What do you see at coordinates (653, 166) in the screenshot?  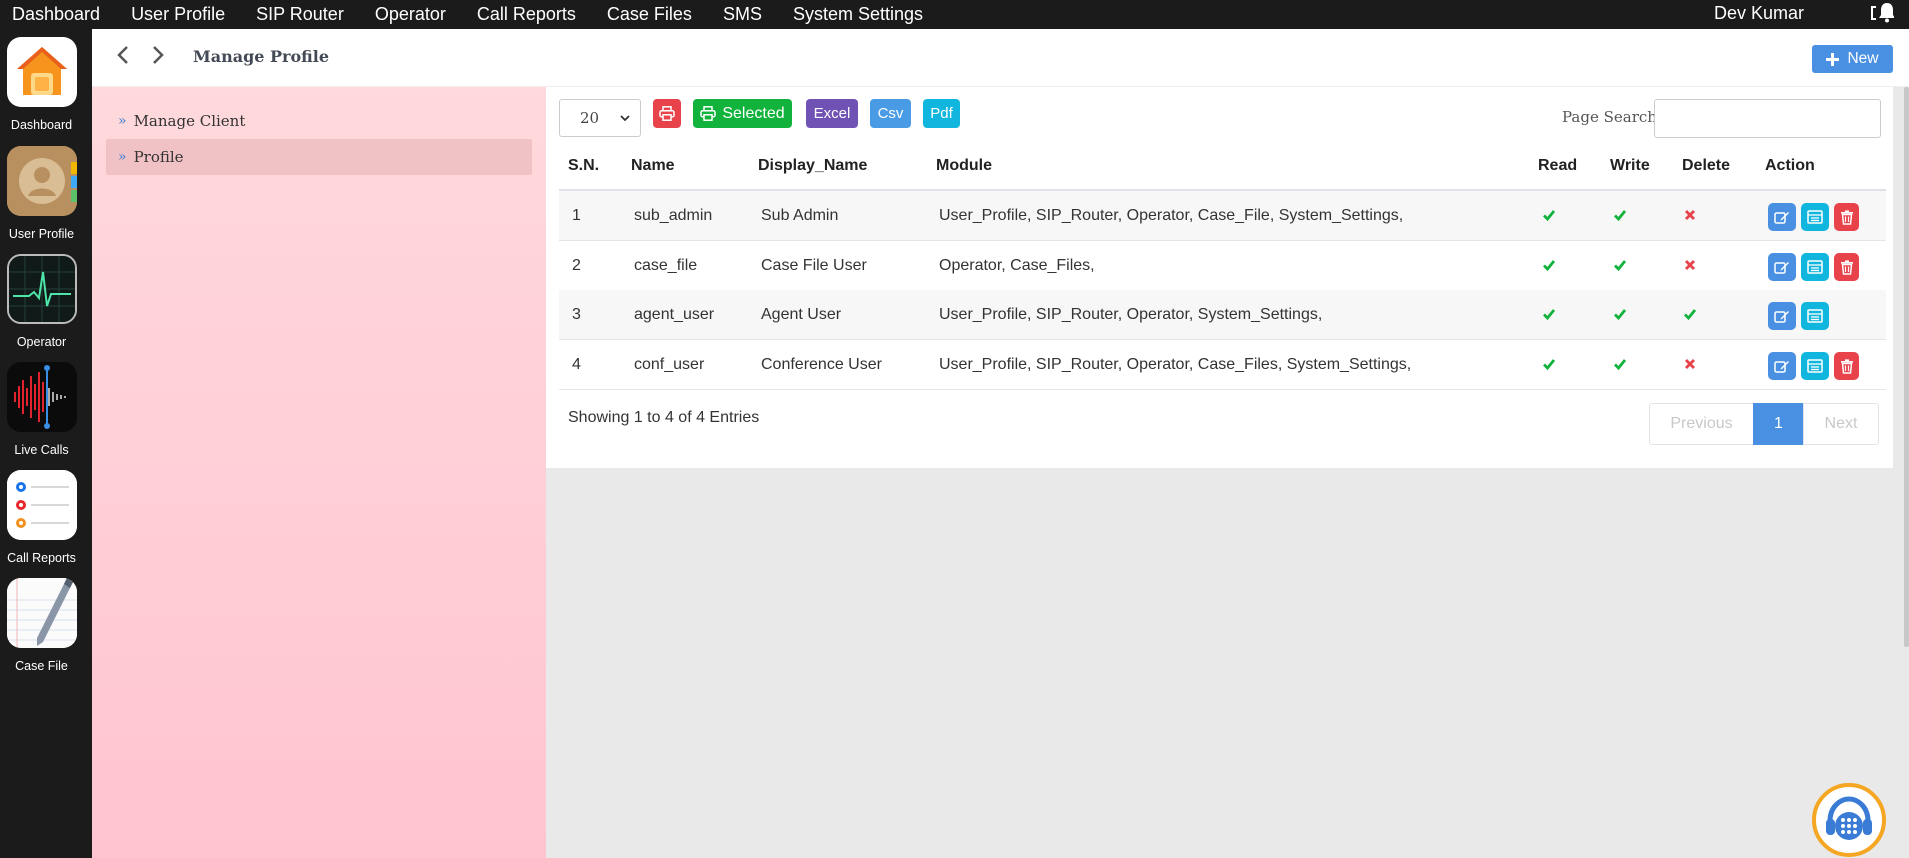 I see `col-header-name: Name` at bounding box center [653, 166].